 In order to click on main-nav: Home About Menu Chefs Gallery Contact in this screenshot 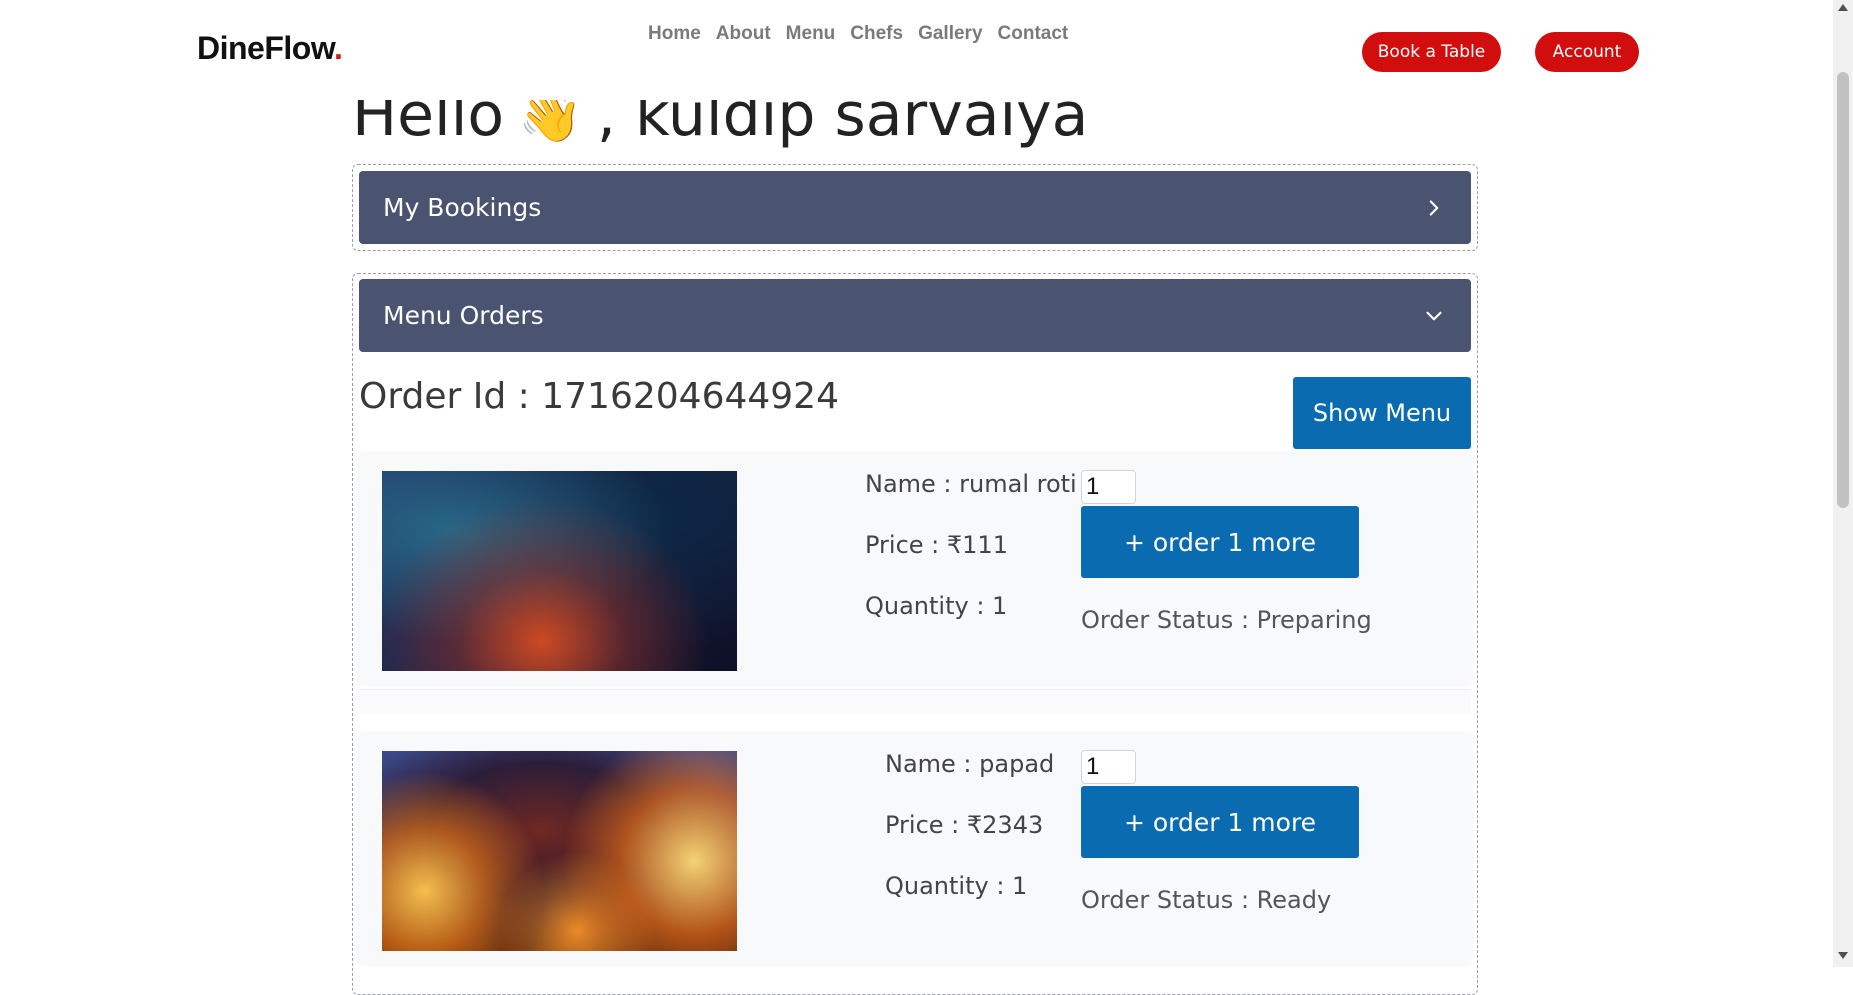, I will do `click(858, 34)`.